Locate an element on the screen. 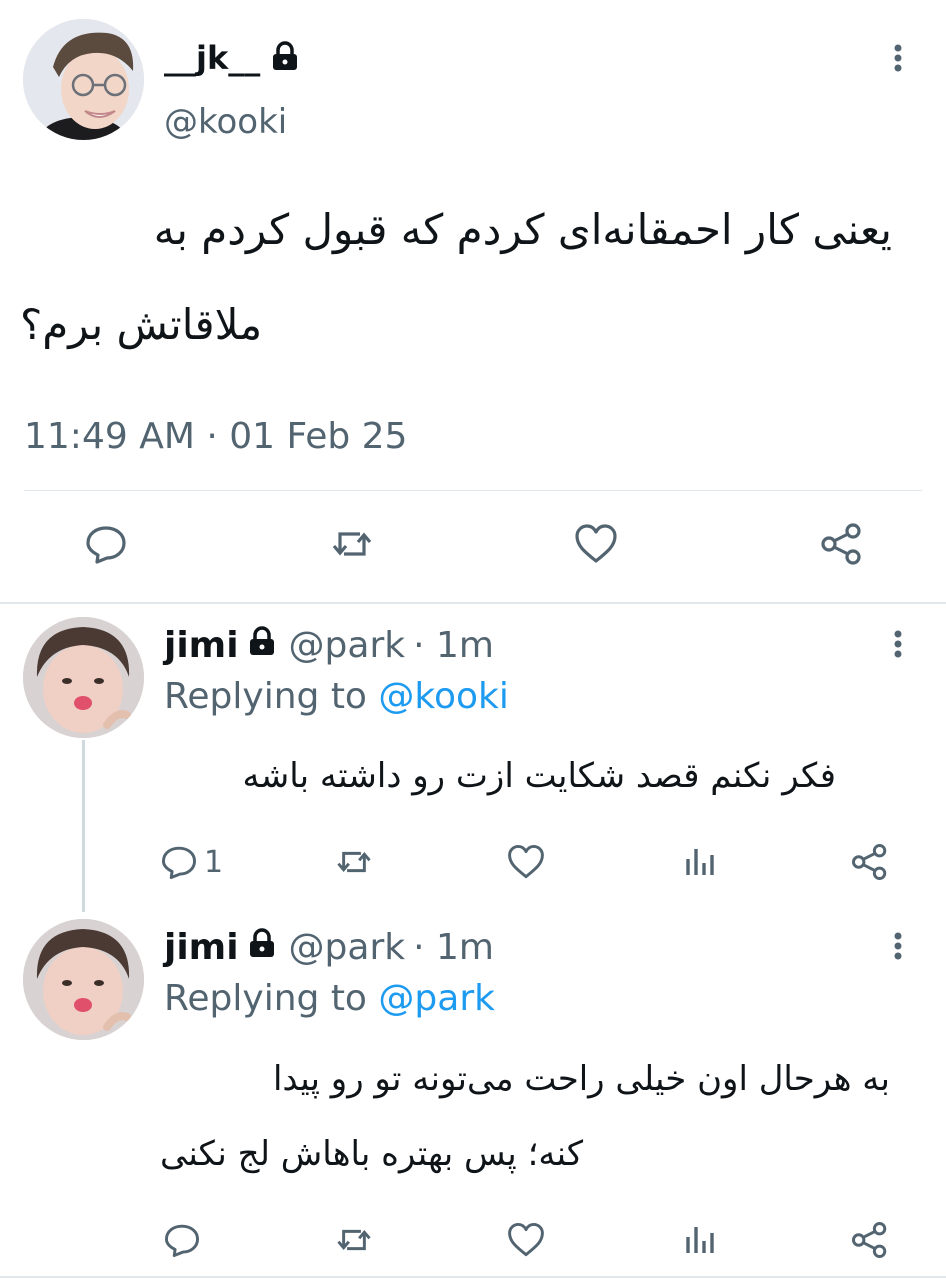 The width and height of the screenshot is (946, 1280). tweet-timestamp: 11:49 AM · 01 Feb 25 is located at coordinates (215, 437).